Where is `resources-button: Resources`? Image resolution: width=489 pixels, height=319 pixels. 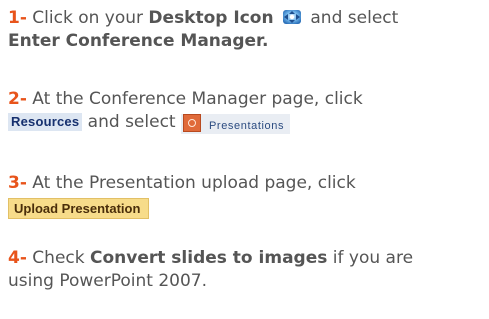 resources-button: Resources is located at coordinates (45, 122).